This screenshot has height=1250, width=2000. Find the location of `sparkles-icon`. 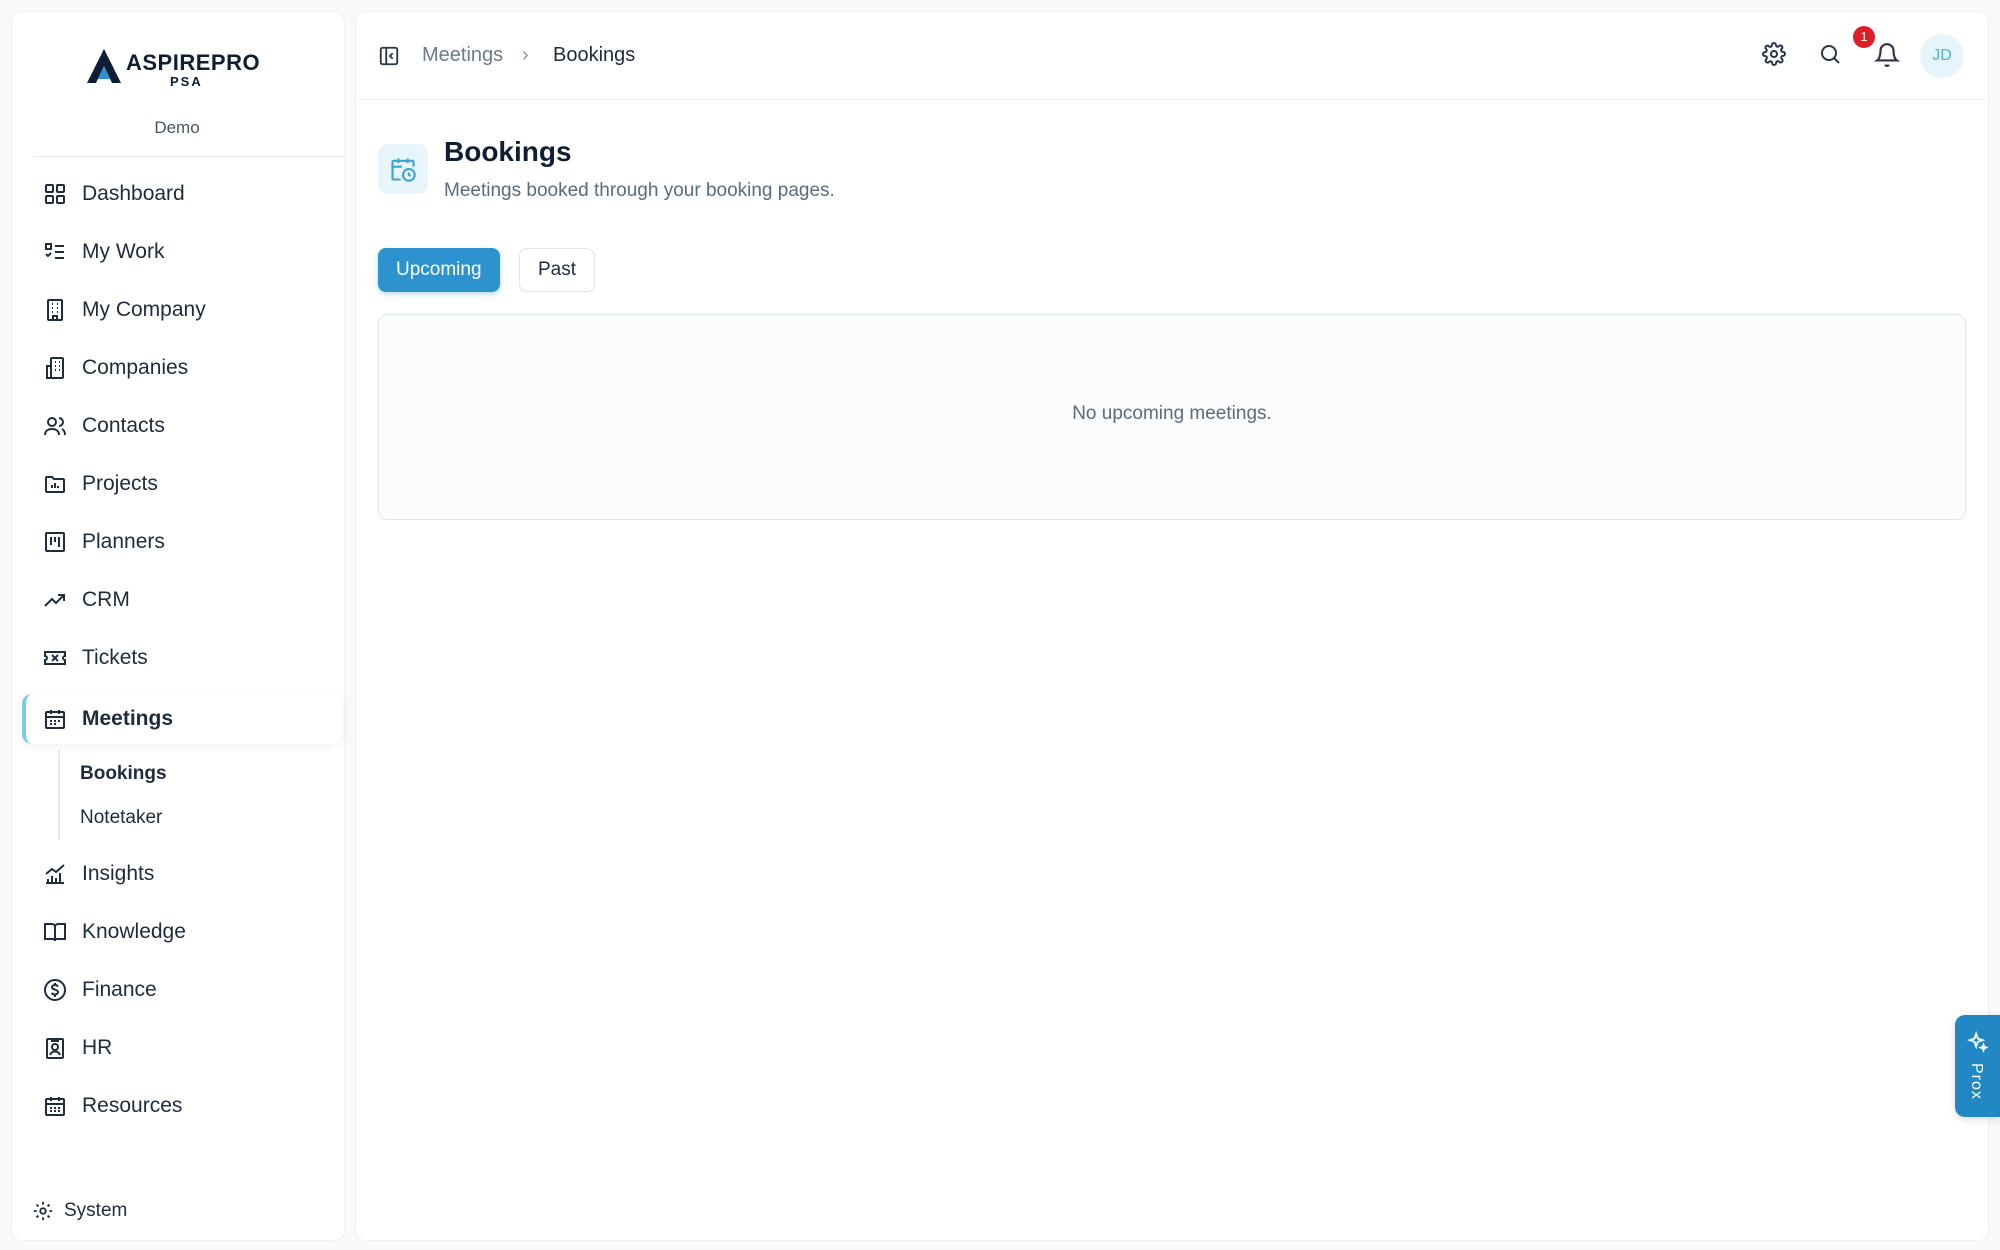

sparkles-icon is located at coordinates (1977, 1044).